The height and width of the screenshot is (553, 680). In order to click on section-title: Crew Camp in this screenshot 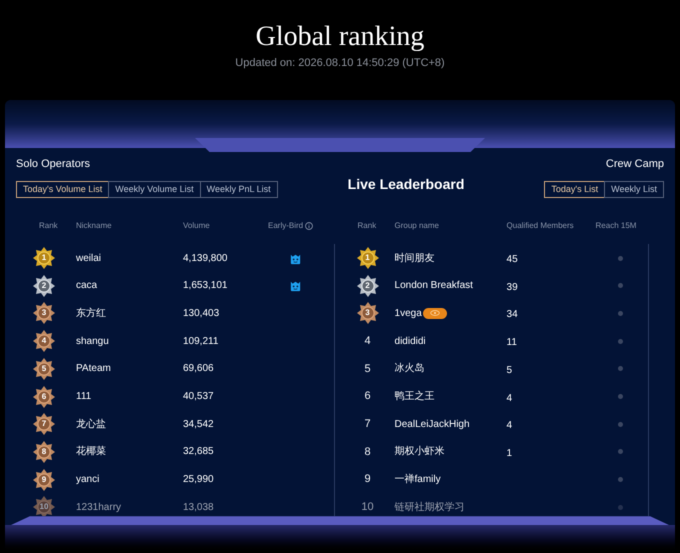, I will do `click(635, 164)`.